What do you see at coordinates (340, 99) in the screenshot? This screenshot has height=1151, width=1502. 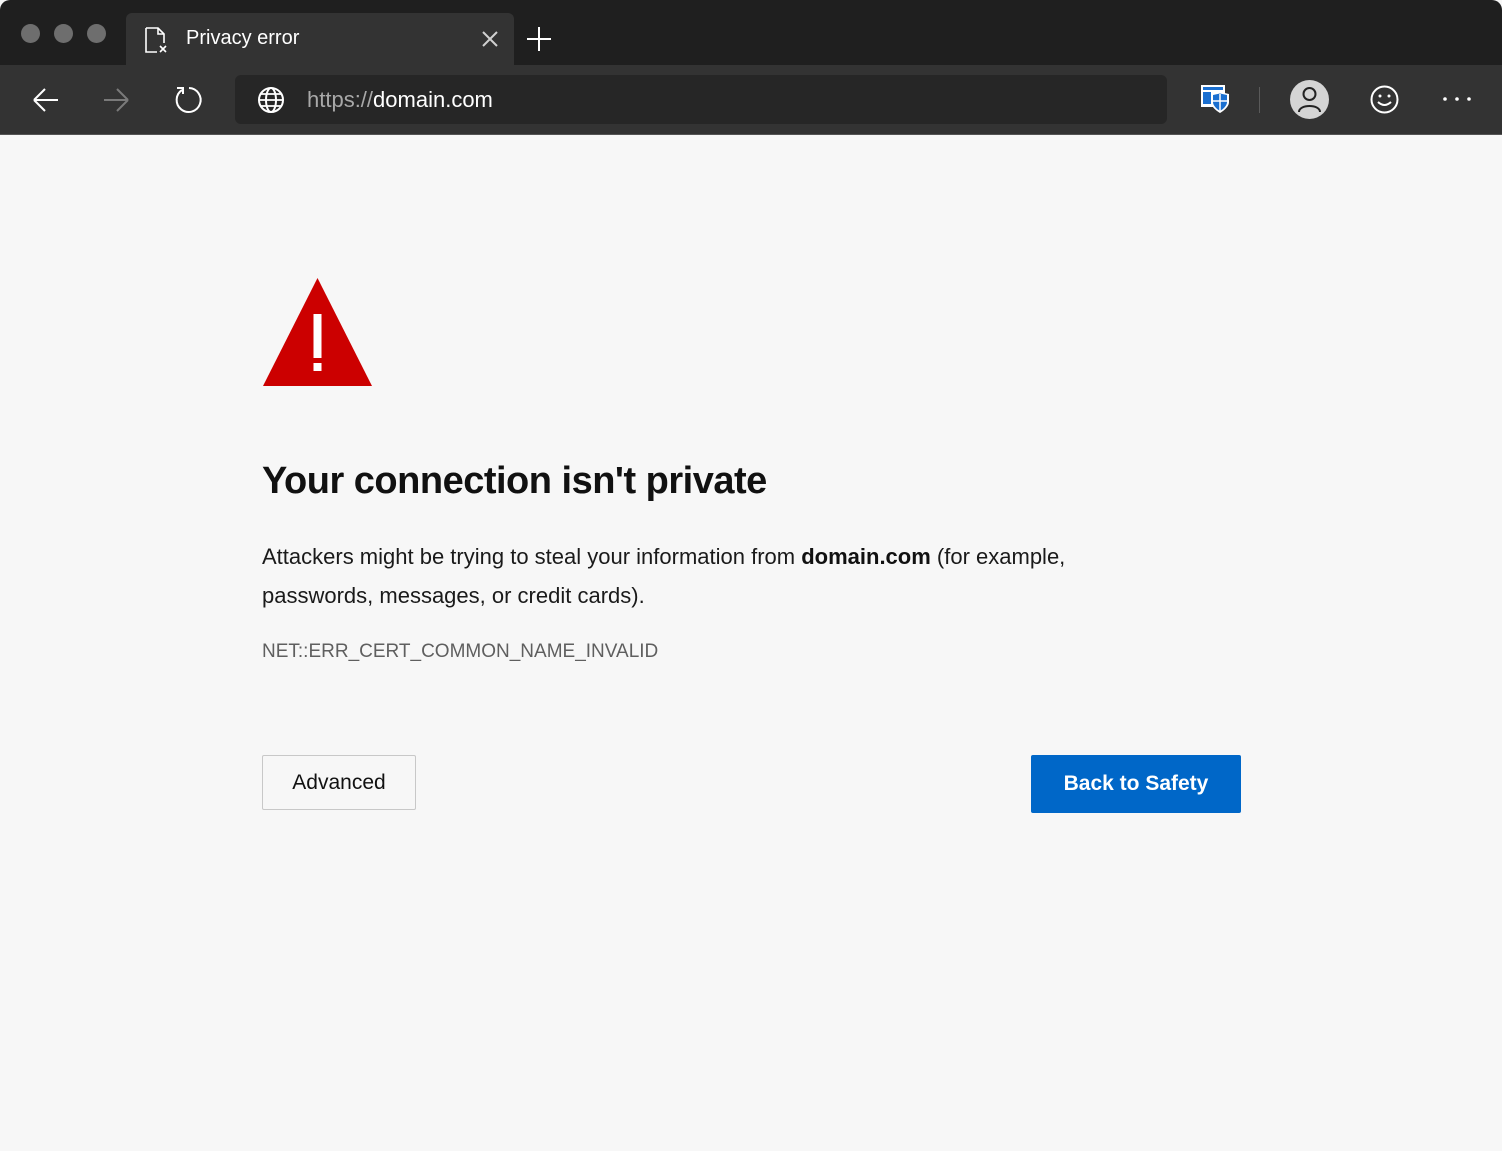 I see `url-scheme: https://` at bounding box center [340, 99].